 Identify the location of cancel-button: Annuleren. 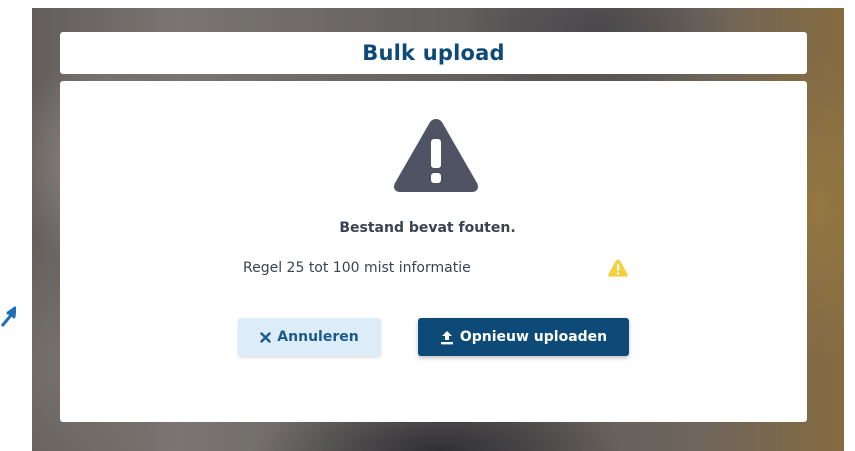
(309, 337).